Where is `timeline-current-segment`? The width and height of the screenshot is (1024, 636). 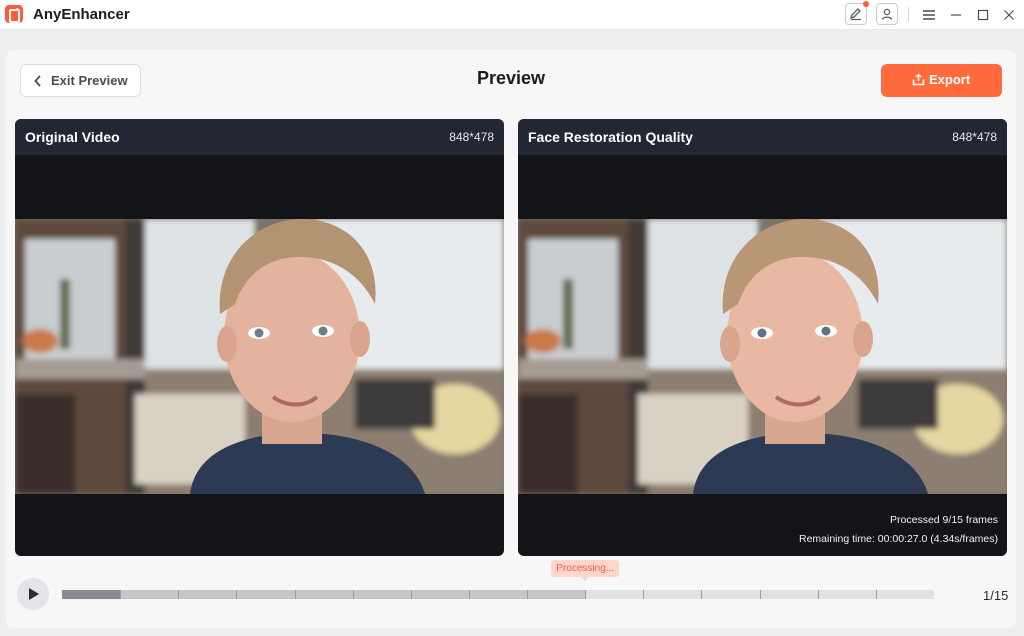 timeline-current-segment is located at coordinates (91, 594).